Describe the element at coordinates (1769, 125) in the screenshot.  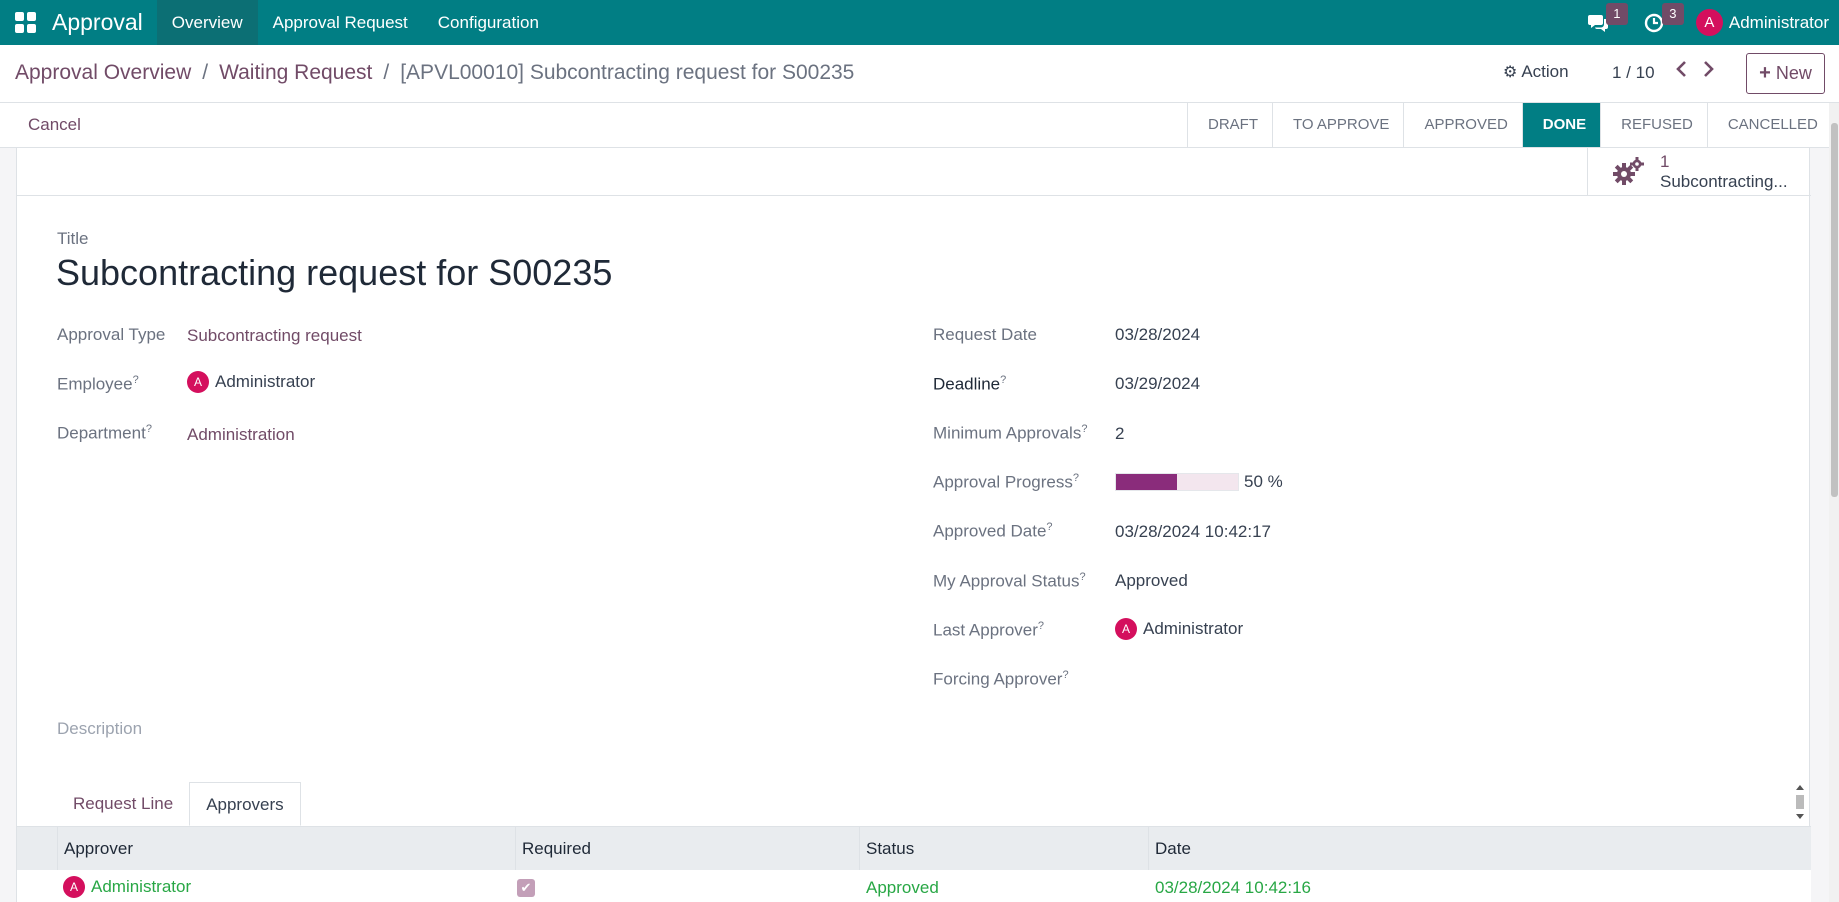
I see `stage-cancelled: CANCELLED` at that location.